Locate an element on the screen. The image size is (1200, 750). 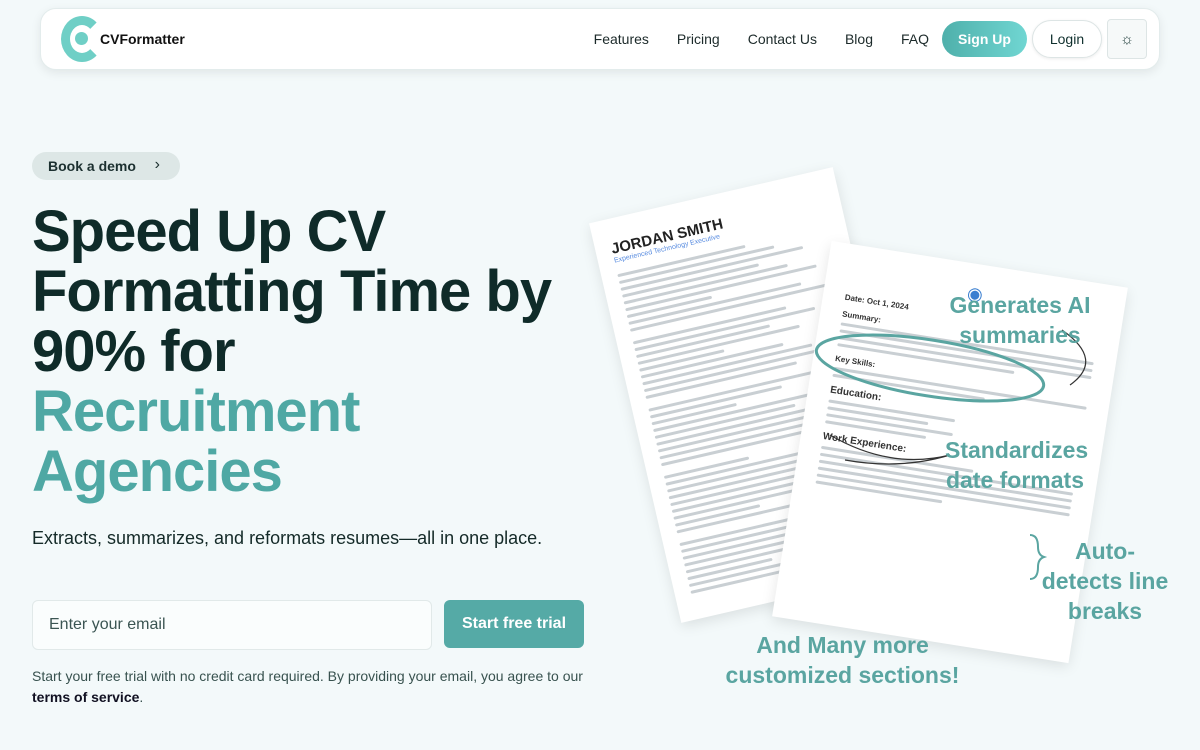
annotation-date-formats: Standardizes date formats is located at coordinates (1017, 465).